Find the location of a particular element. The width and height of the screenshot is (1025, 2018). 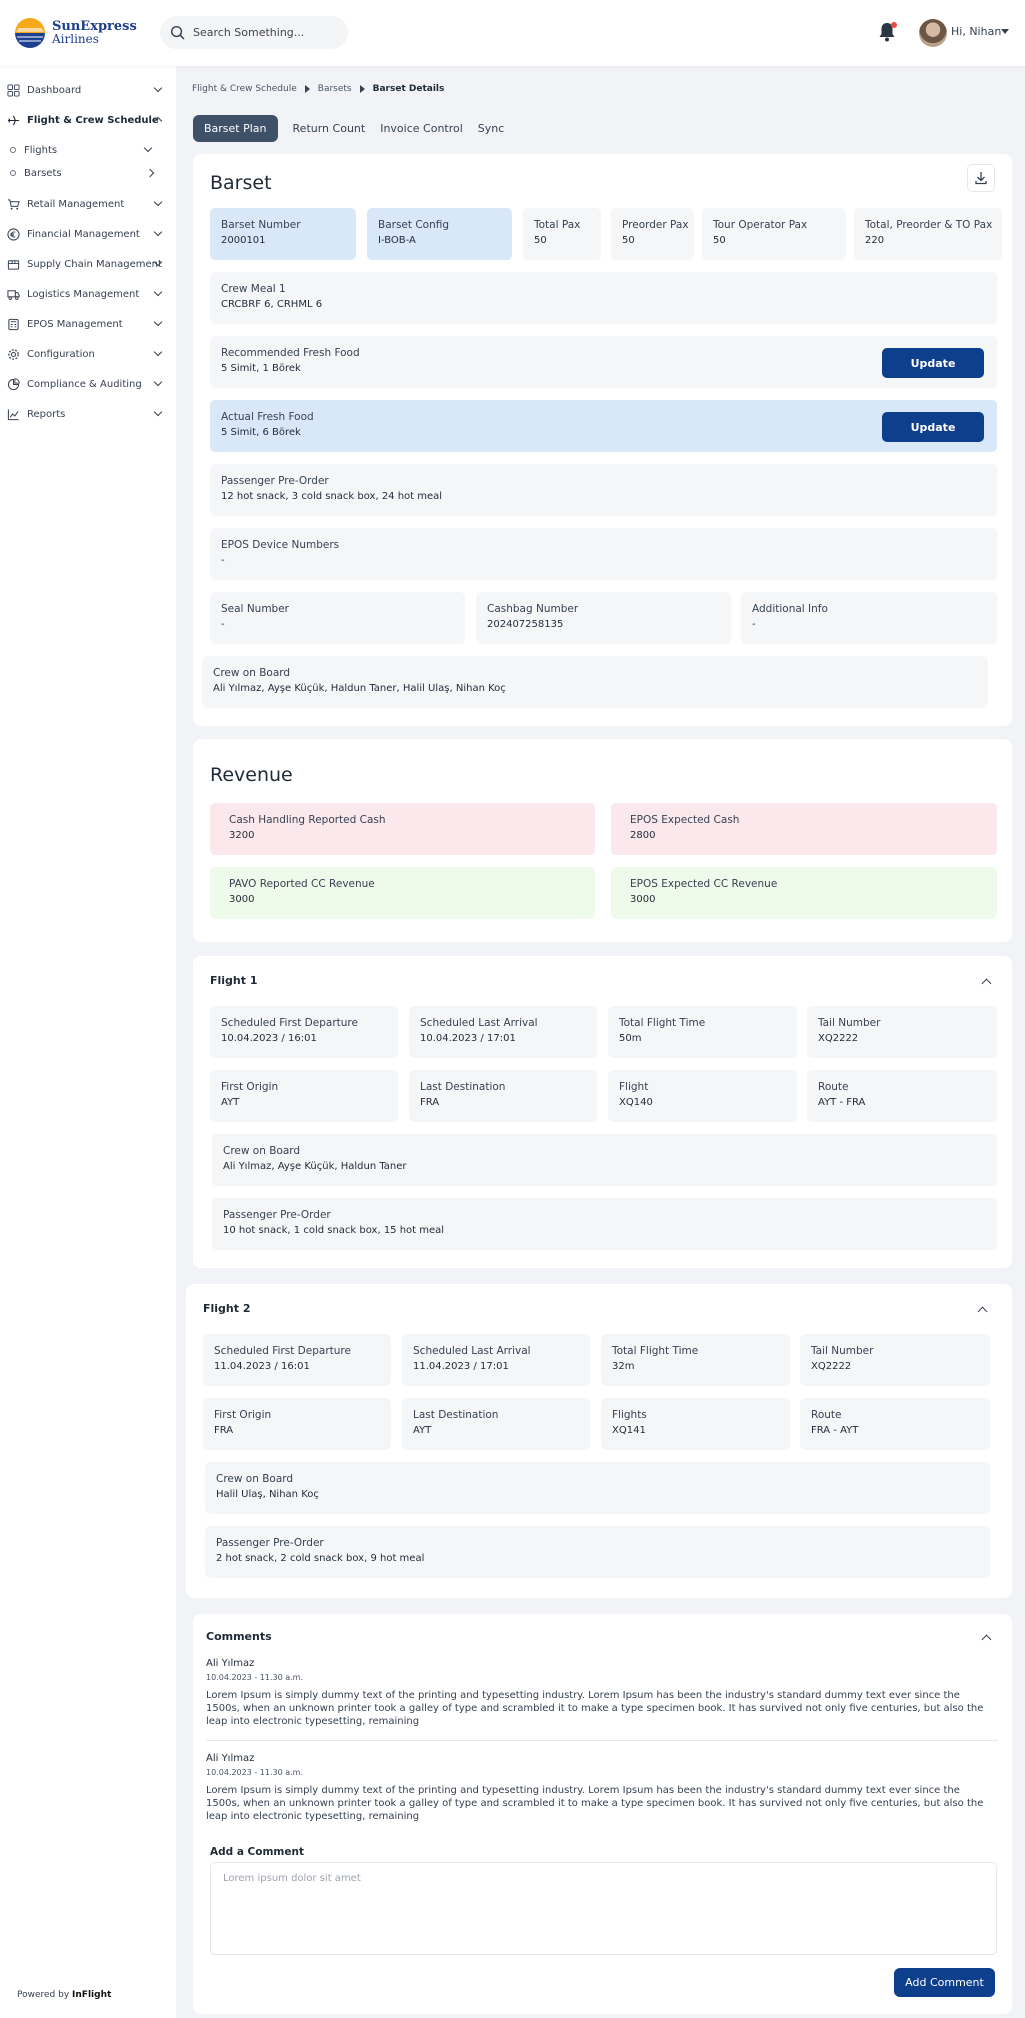

field-label: Barset Number is located at coordinates (261, 225).